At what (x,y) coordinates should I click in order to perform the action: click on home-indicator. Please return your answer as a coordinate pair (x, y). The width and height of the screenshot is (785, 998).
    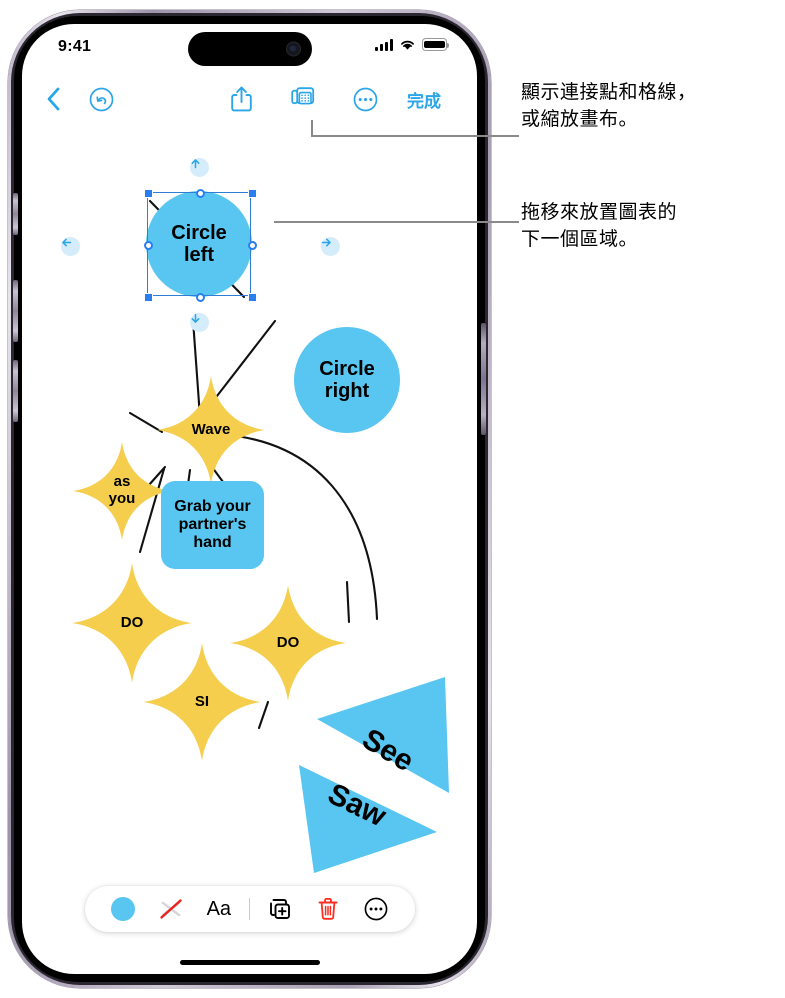
    Looking at the image, I should click on (249, 962).